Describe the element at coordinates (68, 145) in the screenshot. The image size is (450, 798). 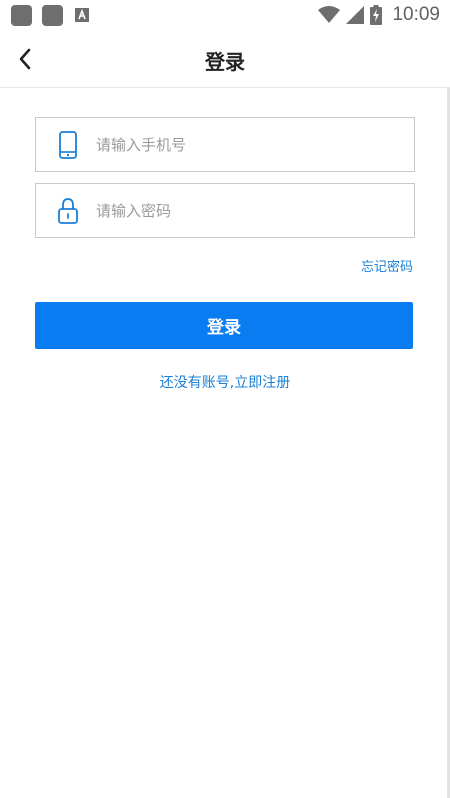
I see `phone-icon` at that location.